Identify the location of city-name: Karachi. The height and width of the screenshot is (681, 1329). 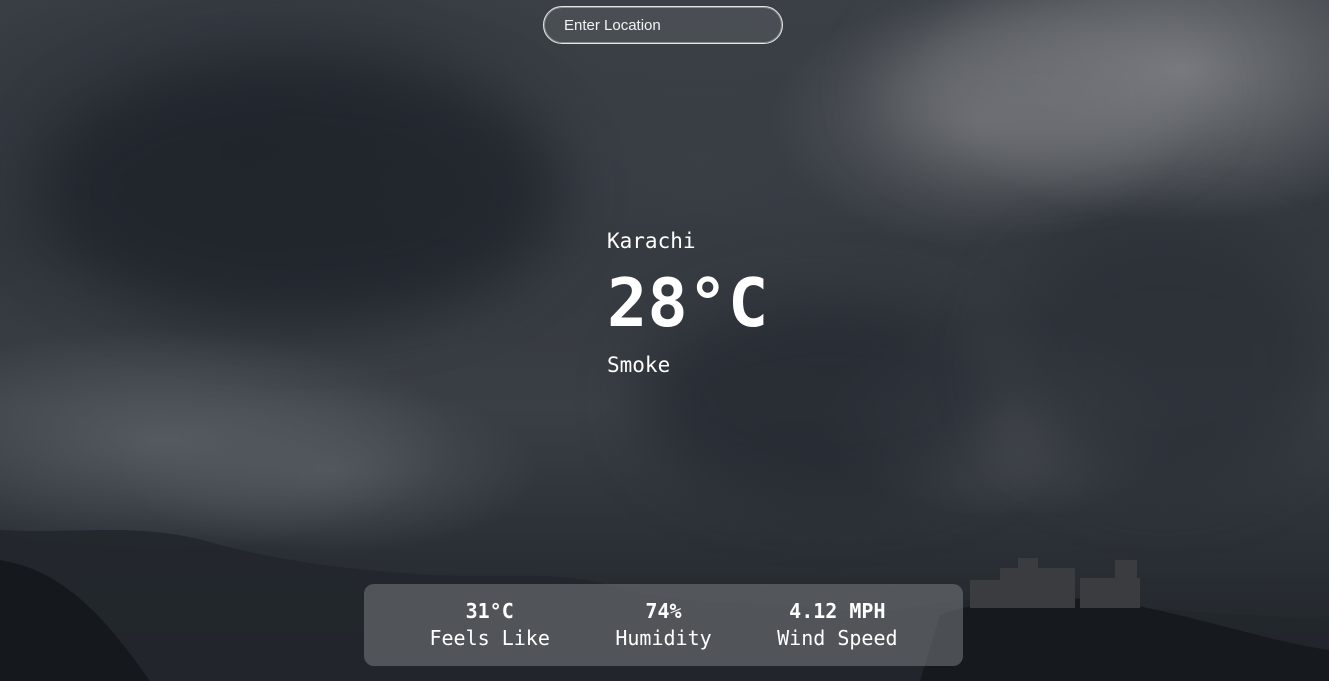
(651, 241).